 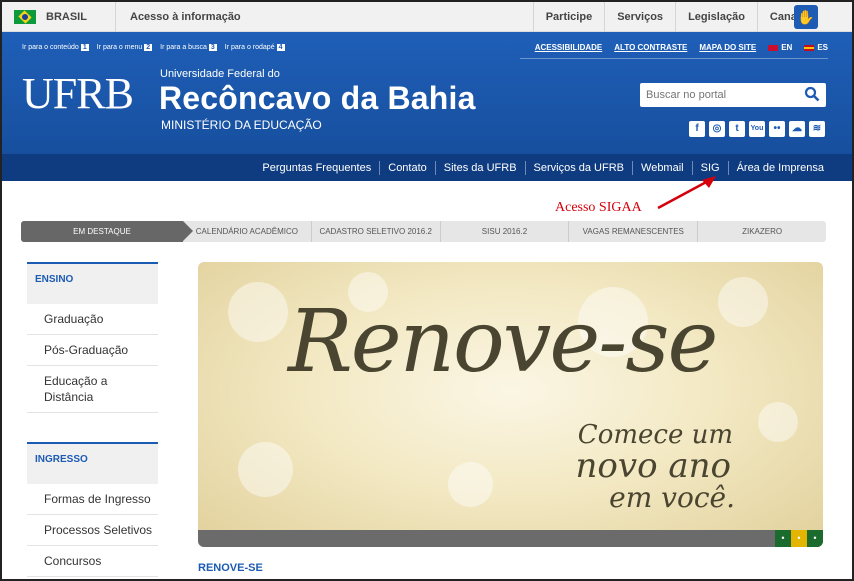 I want to click on social-links: f ◎ t You •• ☁ ≋, so click(x=757, y=129).